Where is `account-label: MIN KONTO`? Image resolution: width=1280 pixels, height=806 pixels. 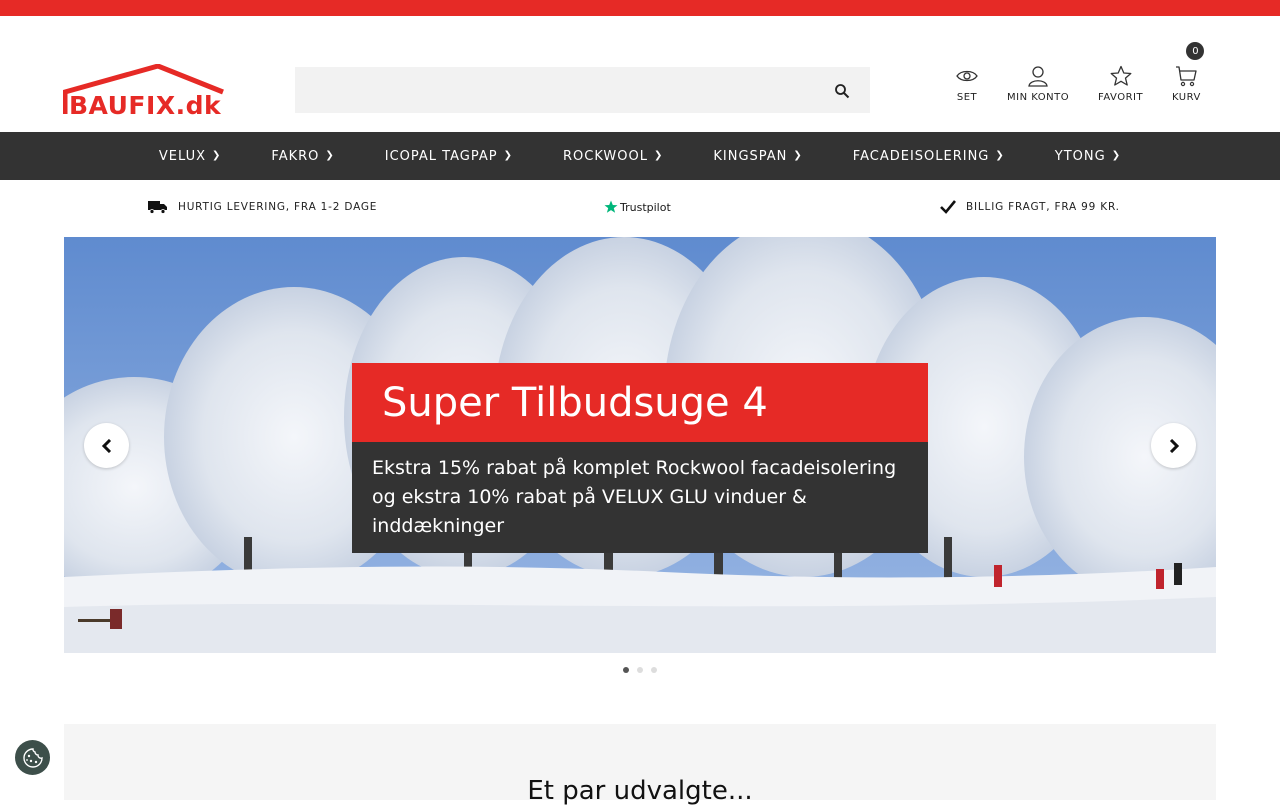
account-label: MIN KONTO is located at coordinates (1038, 97).